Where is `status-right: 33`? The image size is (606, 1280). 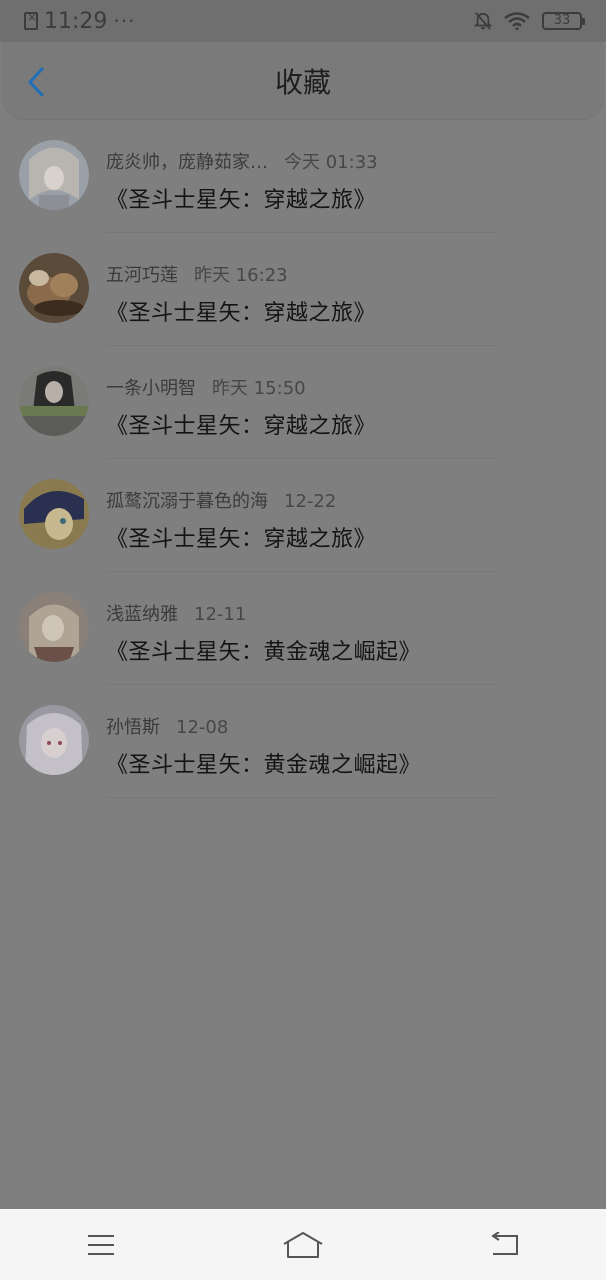
status-right: 33 is located at coordinates (529, 21).